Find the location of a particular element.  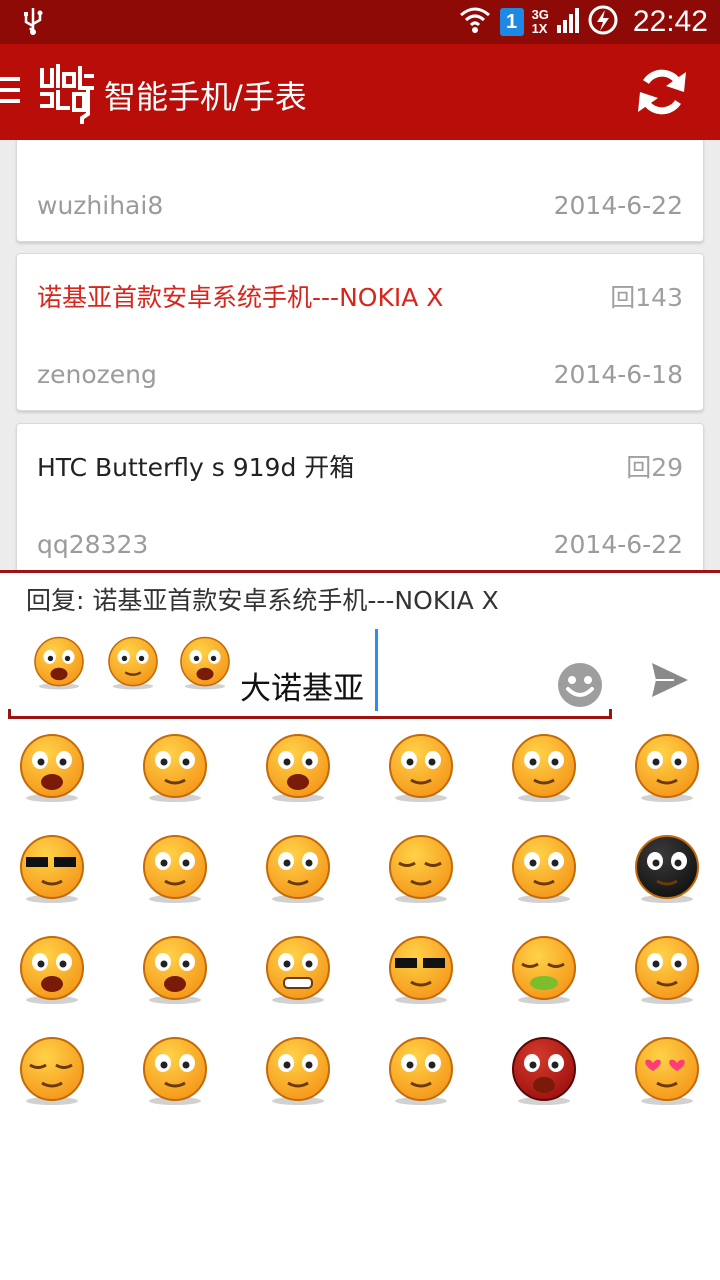

laughing-face-emoji is located at coordinates (175, 966).